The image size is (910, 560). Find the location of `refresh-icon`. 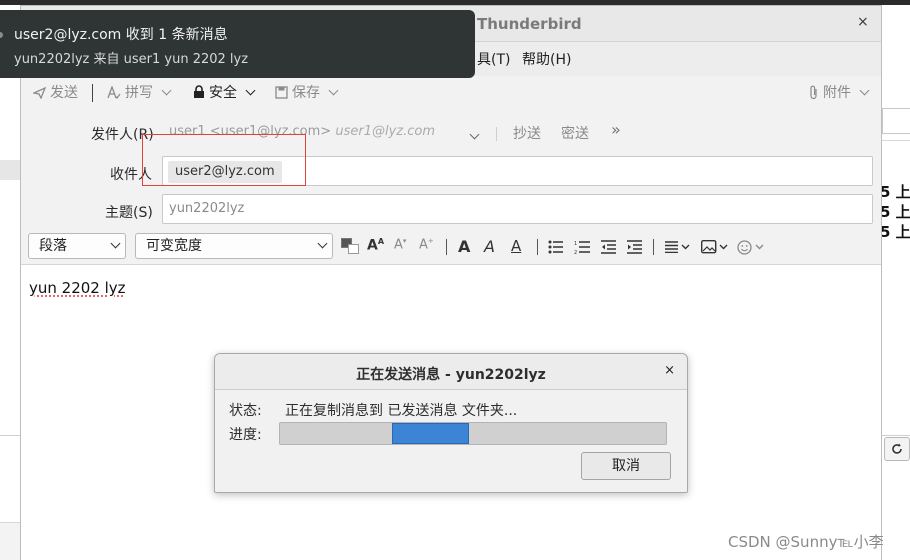

refresh-icon is located at coordinates (897, 448).